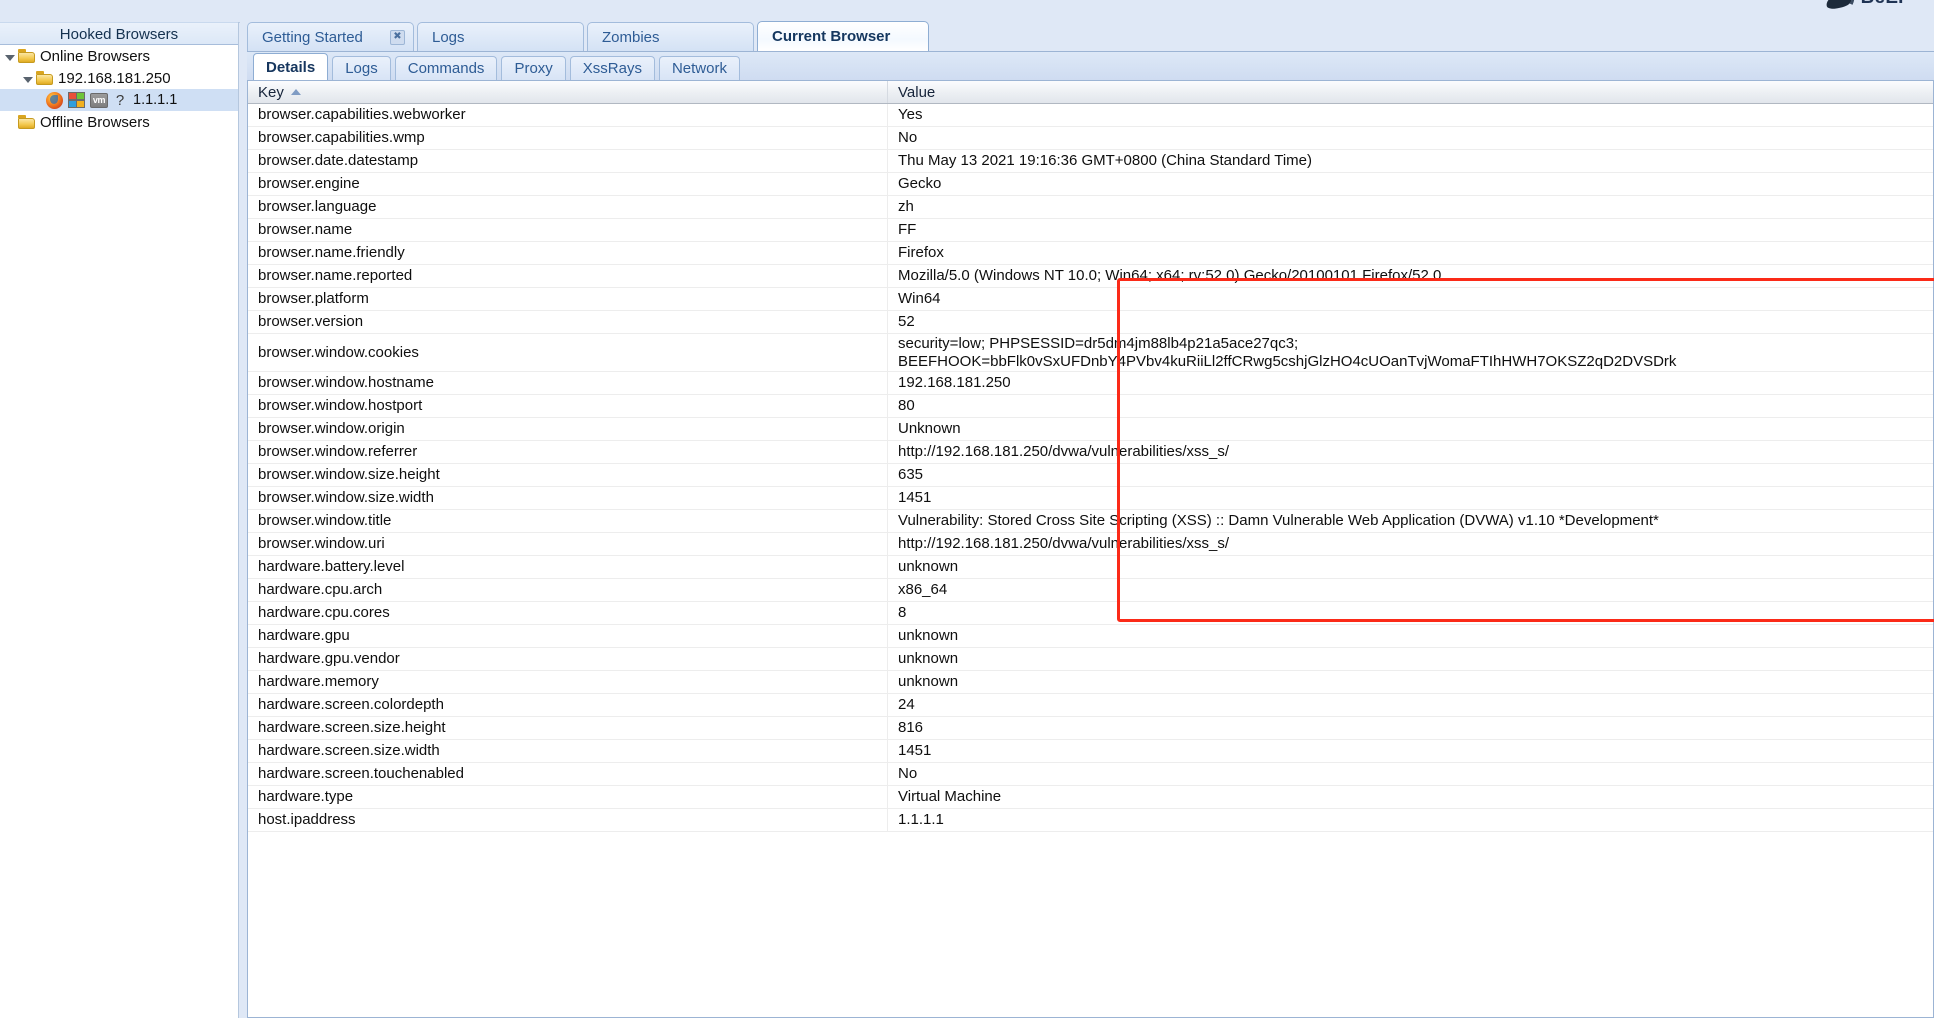 The width and height of the screenshot is (1934, 1018). I want to click on tab-details: Details, so click(291, 66).